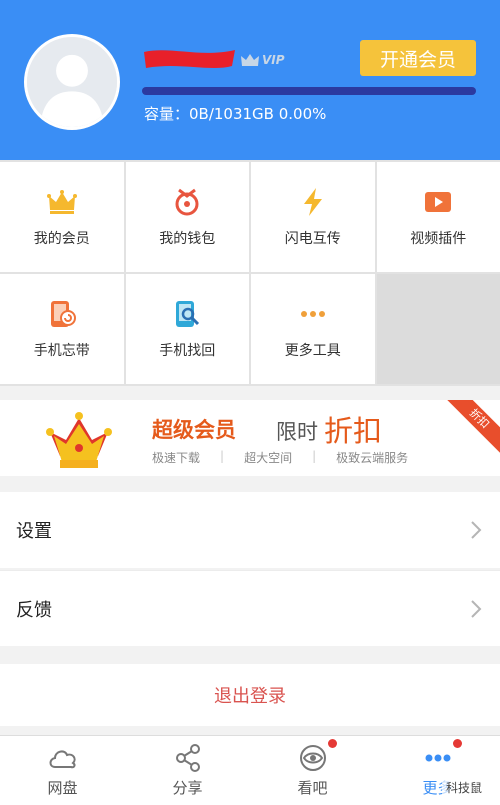 This screenshot has height=805, width=500. I want to click on tab-watch: 看吧, so click(312, 770).